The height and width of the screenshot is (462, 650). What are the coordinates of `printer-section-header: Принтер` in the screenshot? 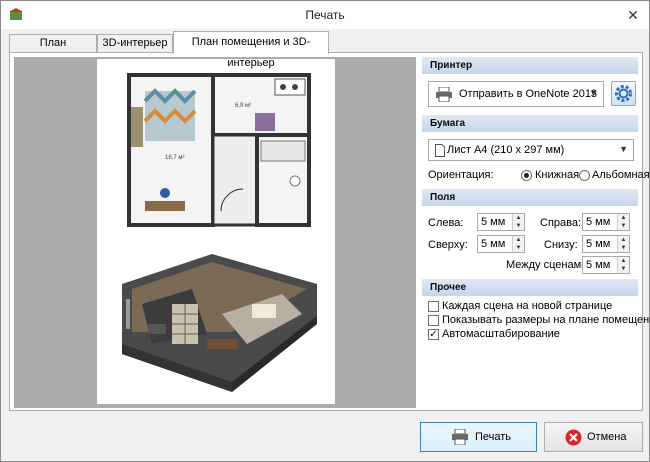 It's located at (530, 65).